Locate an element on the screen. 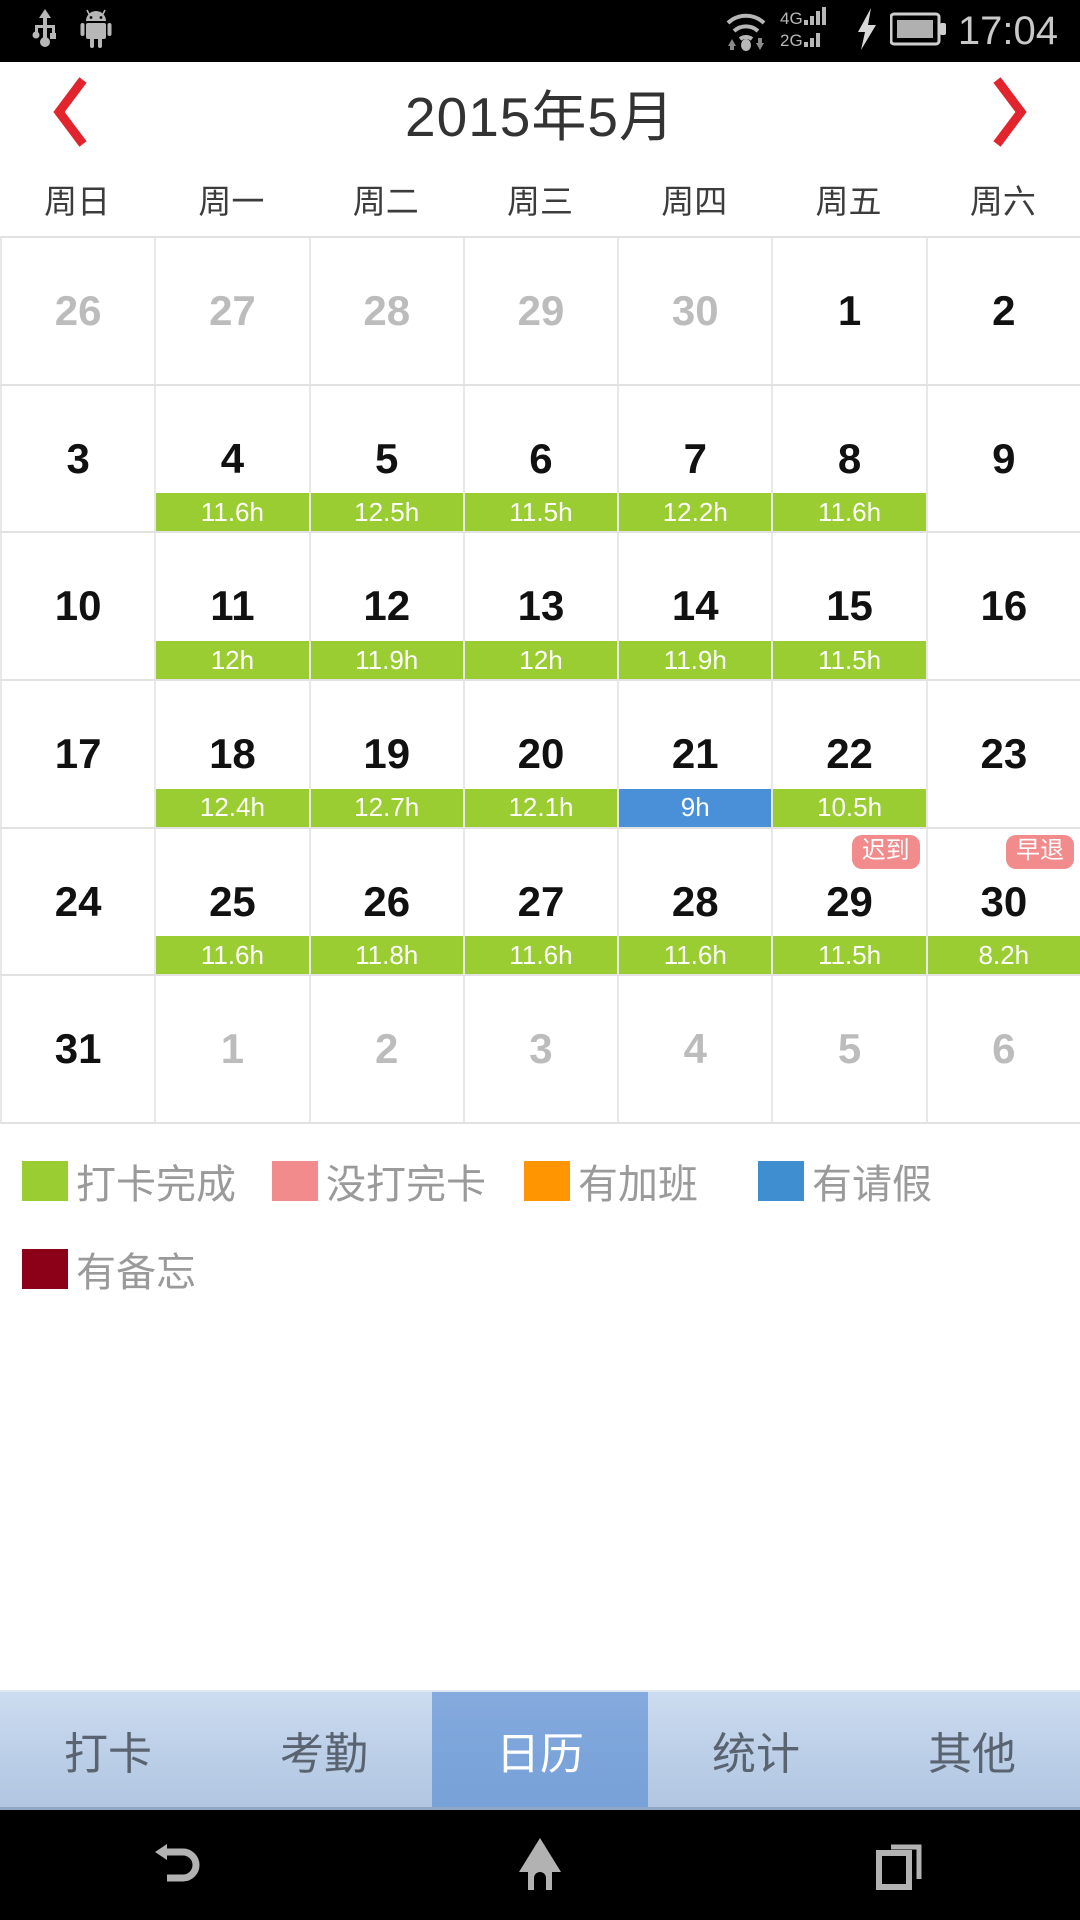 Image resolution: width=1080 pixels, height=1920 pixels. day-number: 17 is located at coordinates (78, 753).